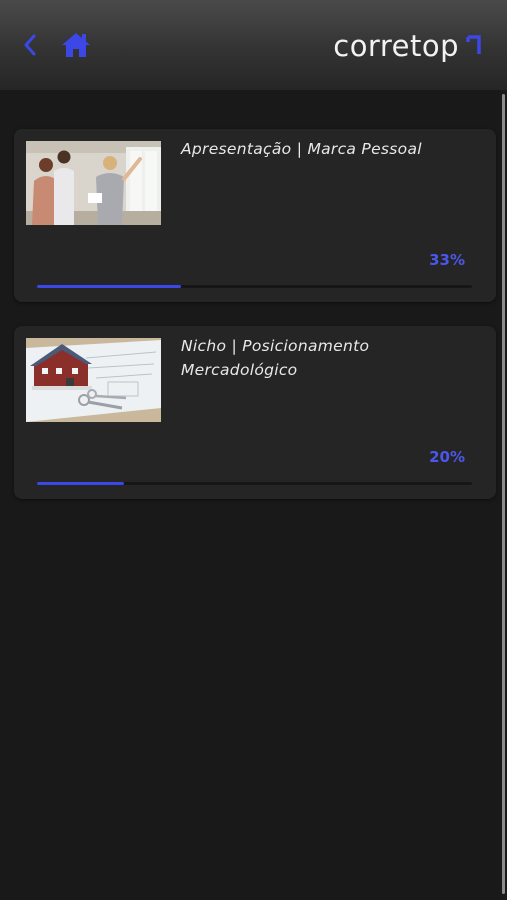 Image resolution: width=507 pixels, height=900 pixels. What do you see at coordinates (503, 494) in the screenshot?
I see `scrollbar` at bounding box center [503, 494].